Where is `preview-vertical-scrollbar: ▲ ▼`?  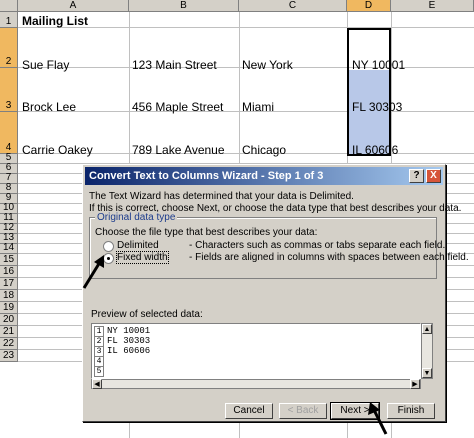 preview-vertical-scrollbar: ▲ ▼ is located at coordinates (427, 351).